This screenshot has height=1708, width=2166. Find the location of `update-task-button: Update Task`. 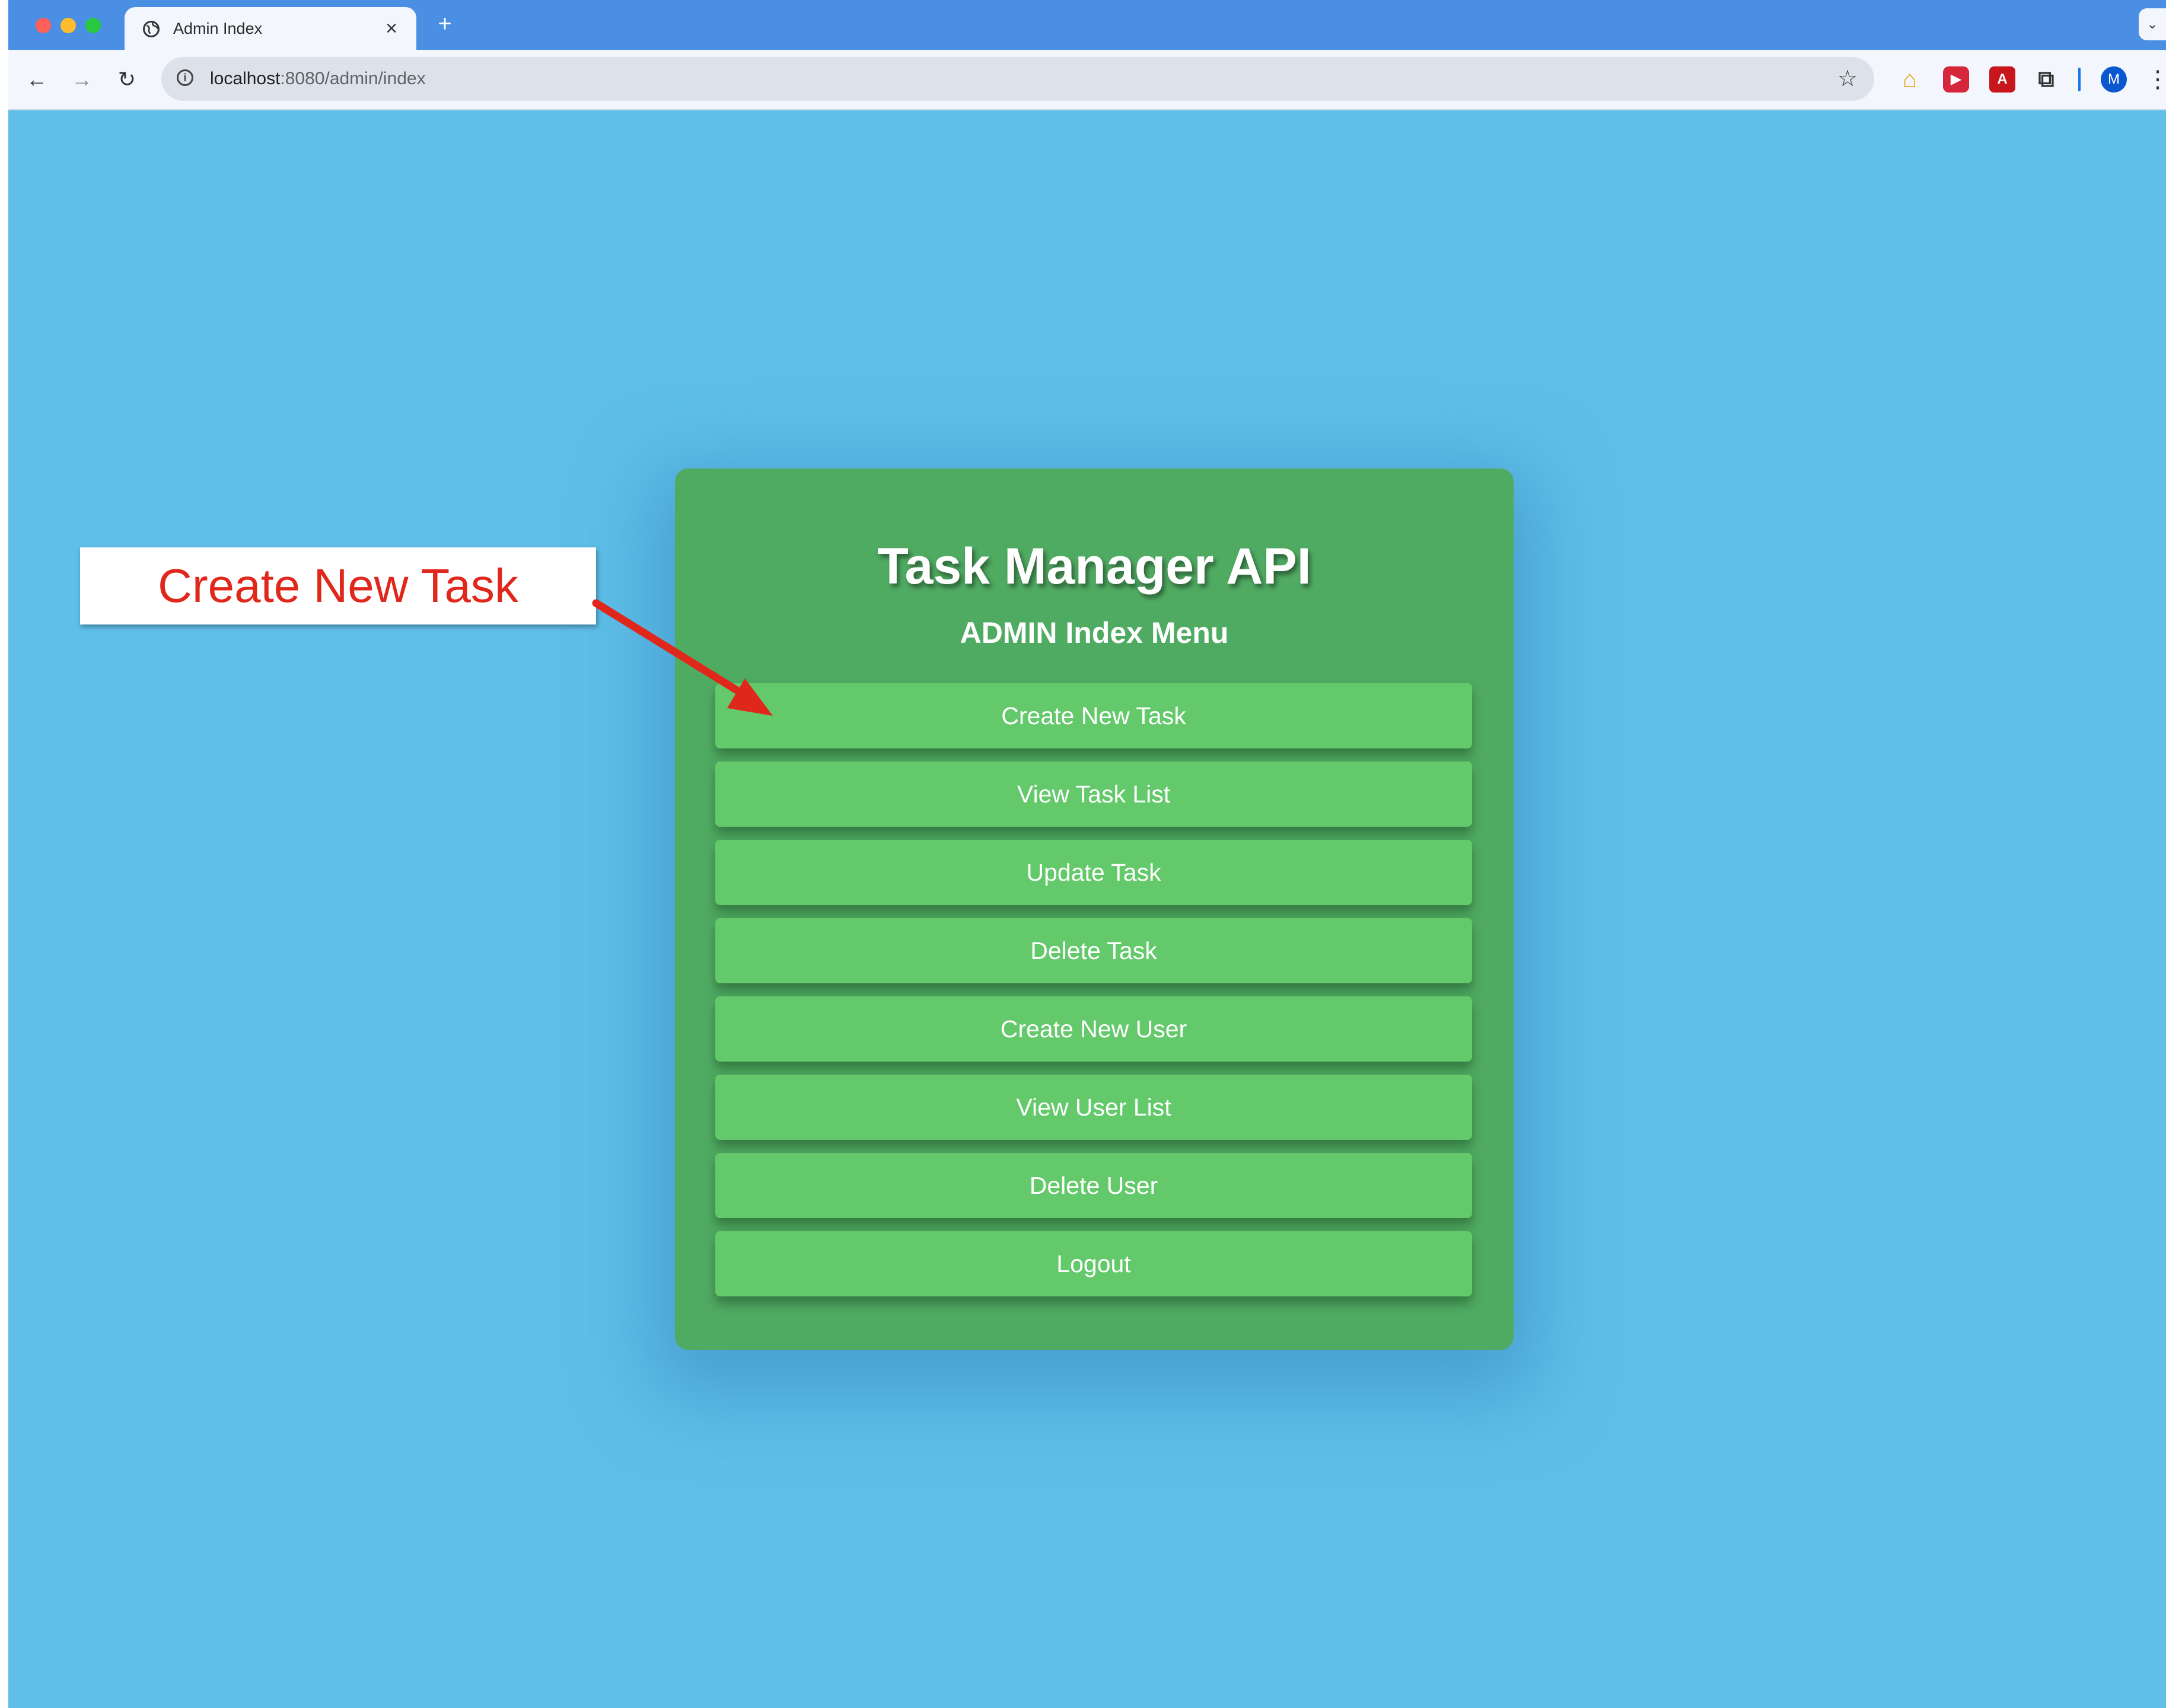

update-task-button: Update Task is located at coordinates (1093, 872).